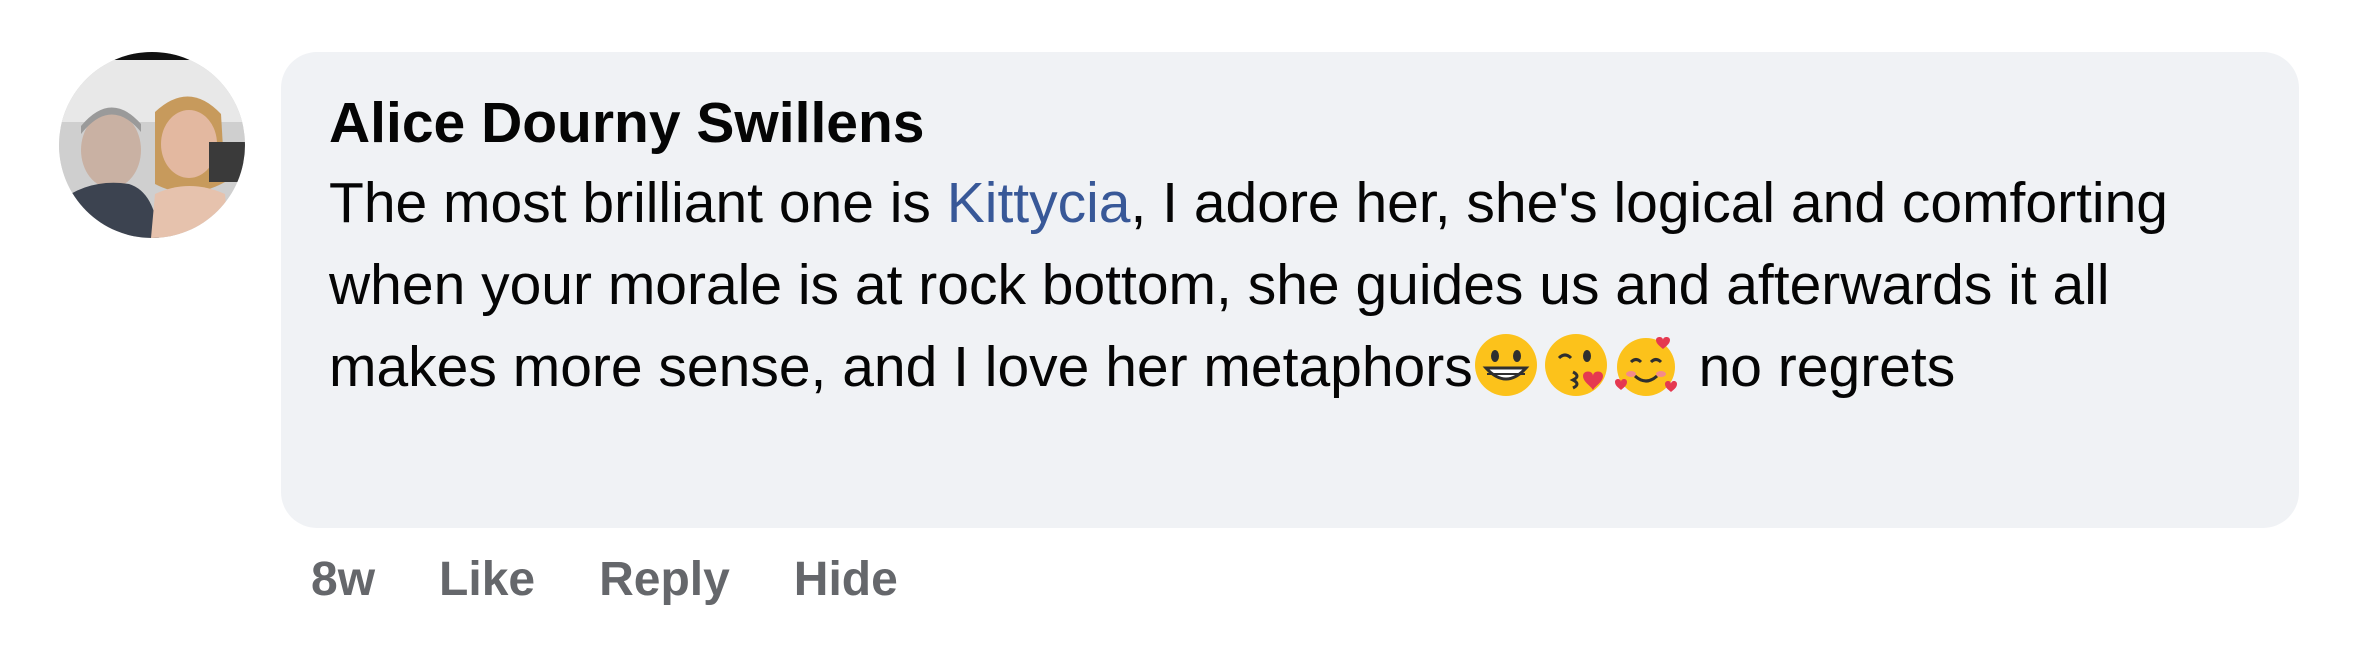 This screenshot has height=652, width=2360. Describe the element at coordinates (1819, 367) in the screenshot. I see `comment-text-end: no regrets` at that location.